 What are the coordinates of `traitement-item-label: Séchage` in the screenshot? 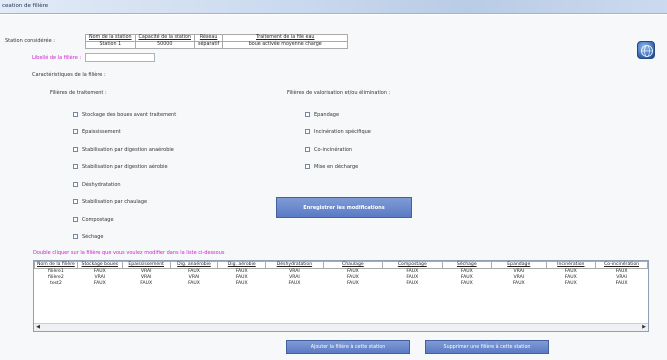 It's located at (93, 237).